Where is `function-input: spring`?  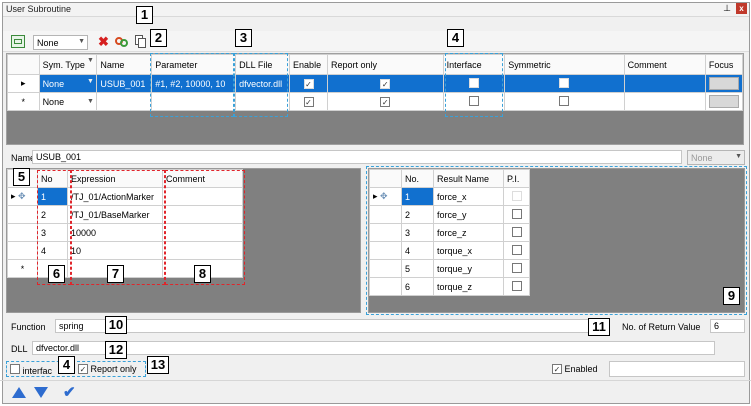 function-input: spring is located at coordinates (325, 326).